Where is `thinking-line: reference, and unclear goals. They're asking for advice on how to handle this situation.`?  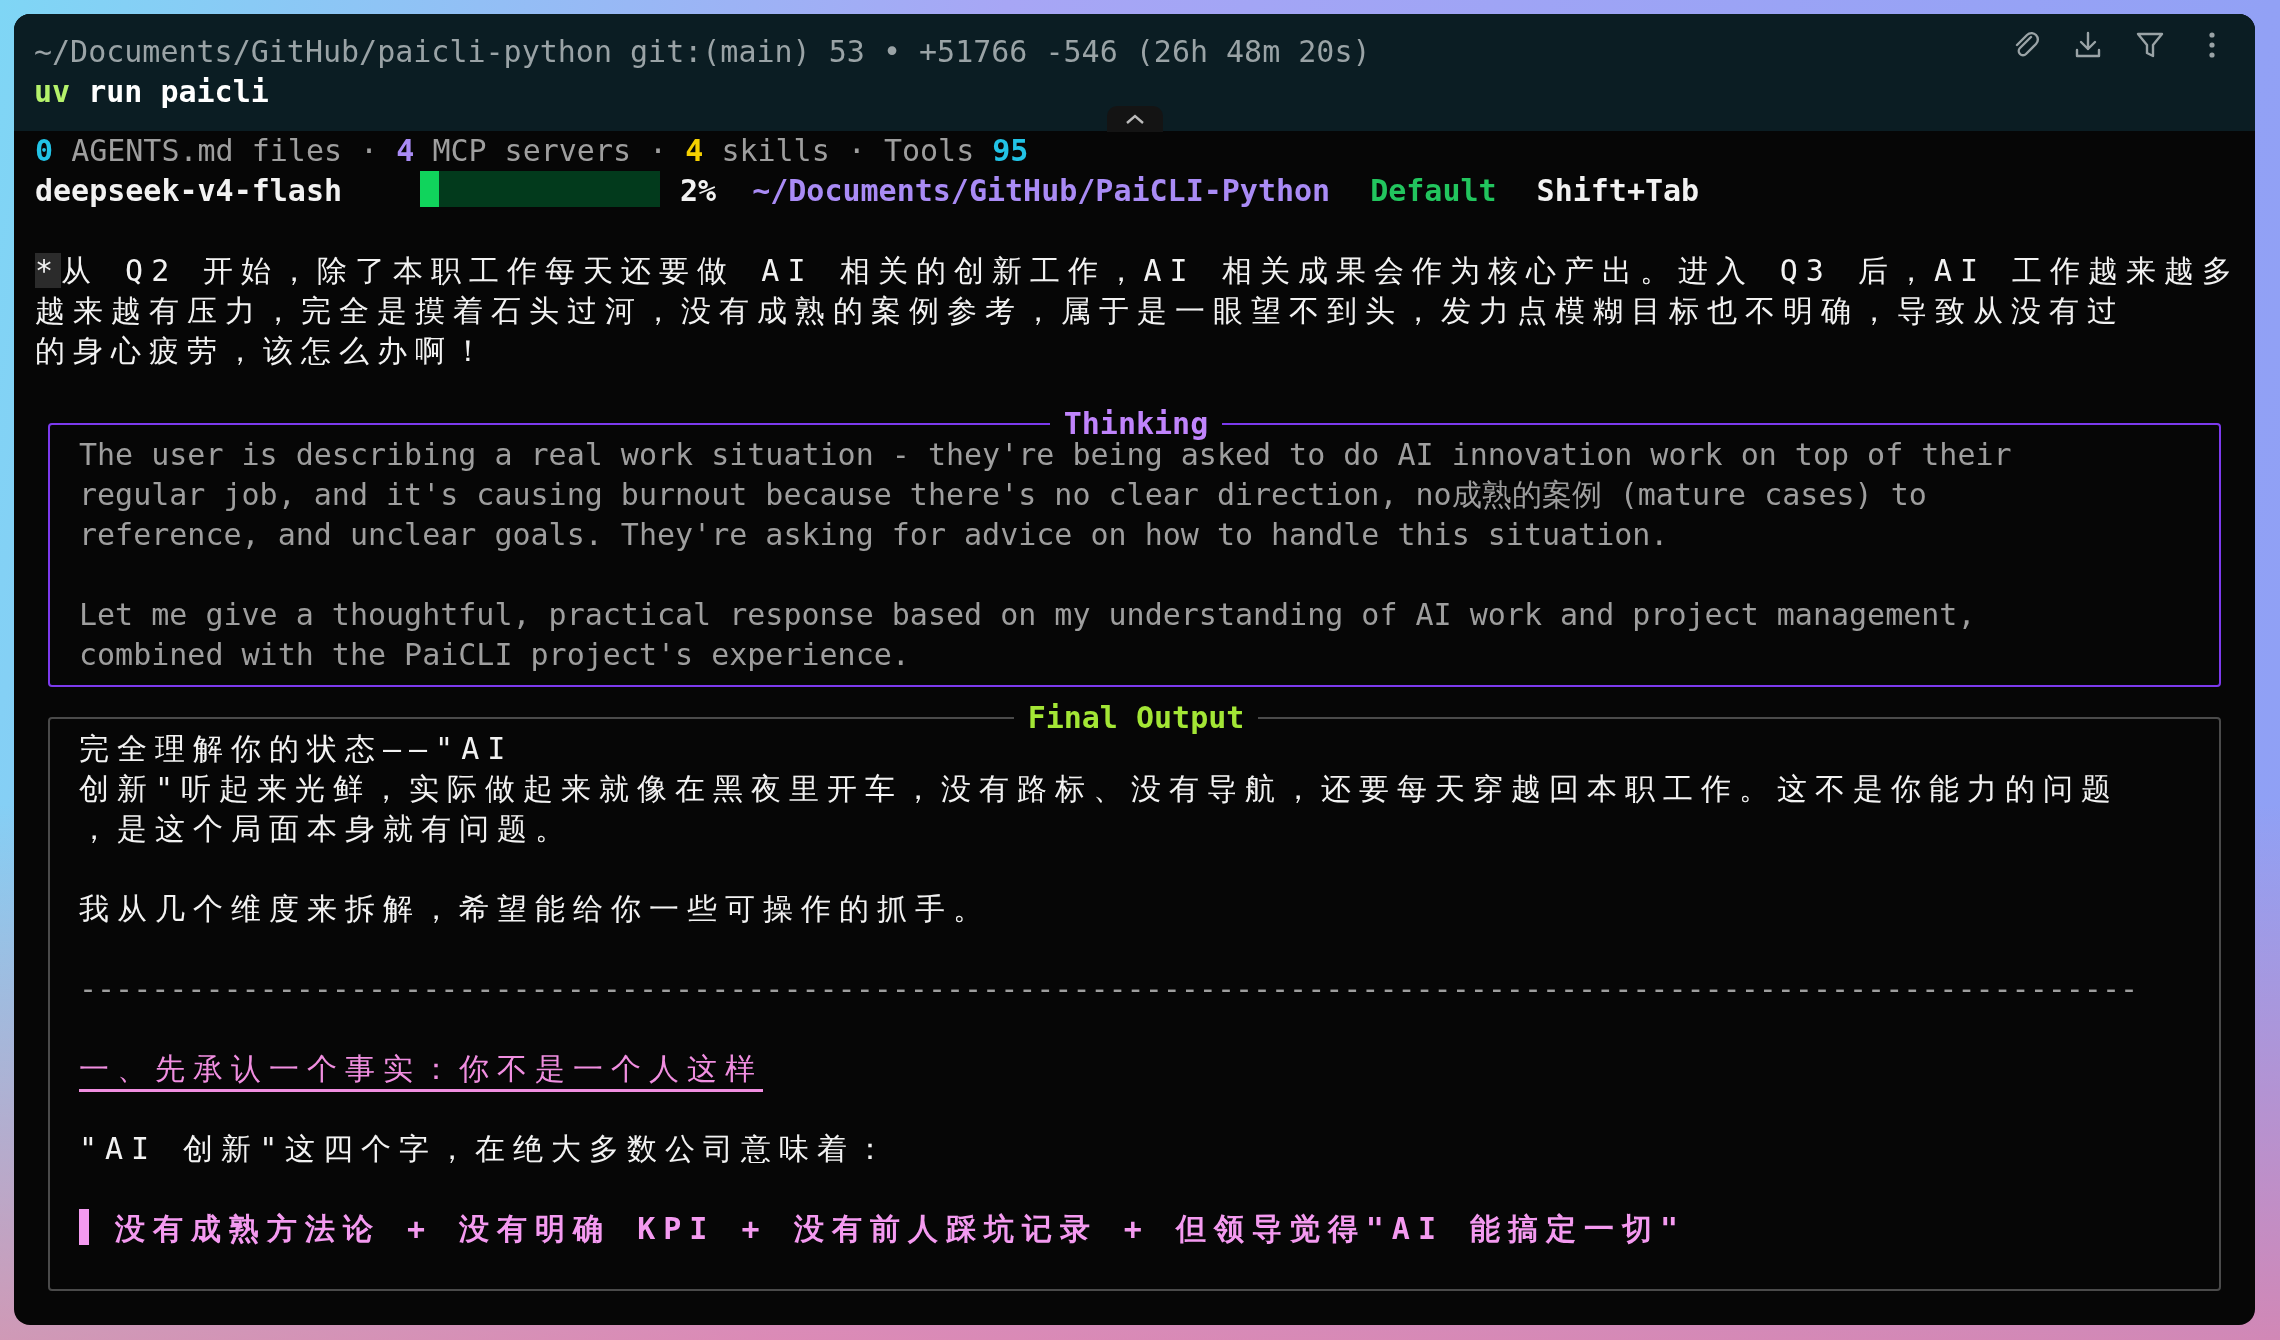 thinking-line: reference, and unclear goals. They're asking for advice on how to handle this situation. is located at coordinates (874, 534).